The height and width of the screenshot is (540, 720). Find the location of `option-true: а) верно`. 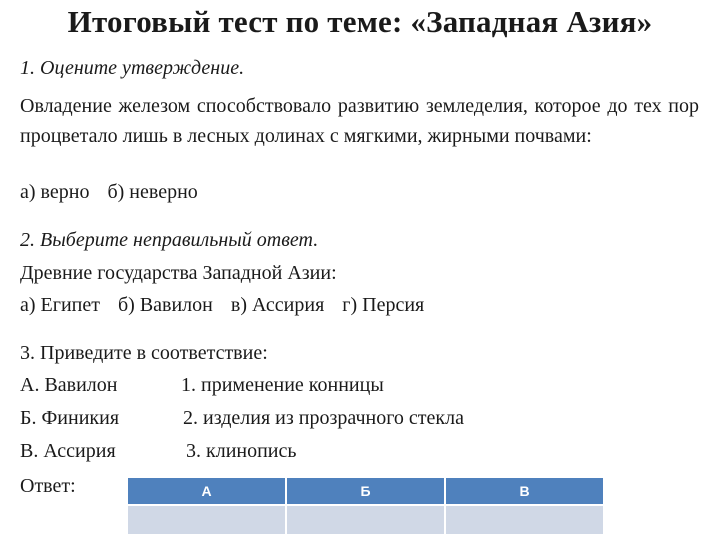

option-true: а) верно is located at coordinates (54, 192).